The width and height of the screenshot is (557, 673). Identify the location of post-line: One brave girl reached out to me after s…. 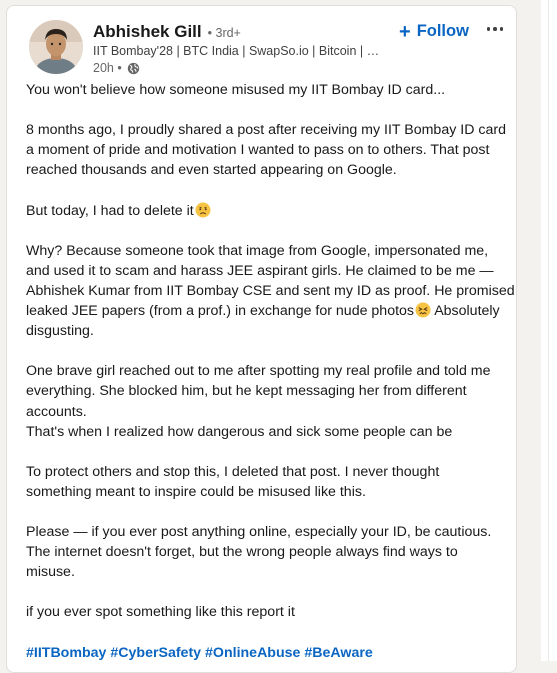
(258, 371).